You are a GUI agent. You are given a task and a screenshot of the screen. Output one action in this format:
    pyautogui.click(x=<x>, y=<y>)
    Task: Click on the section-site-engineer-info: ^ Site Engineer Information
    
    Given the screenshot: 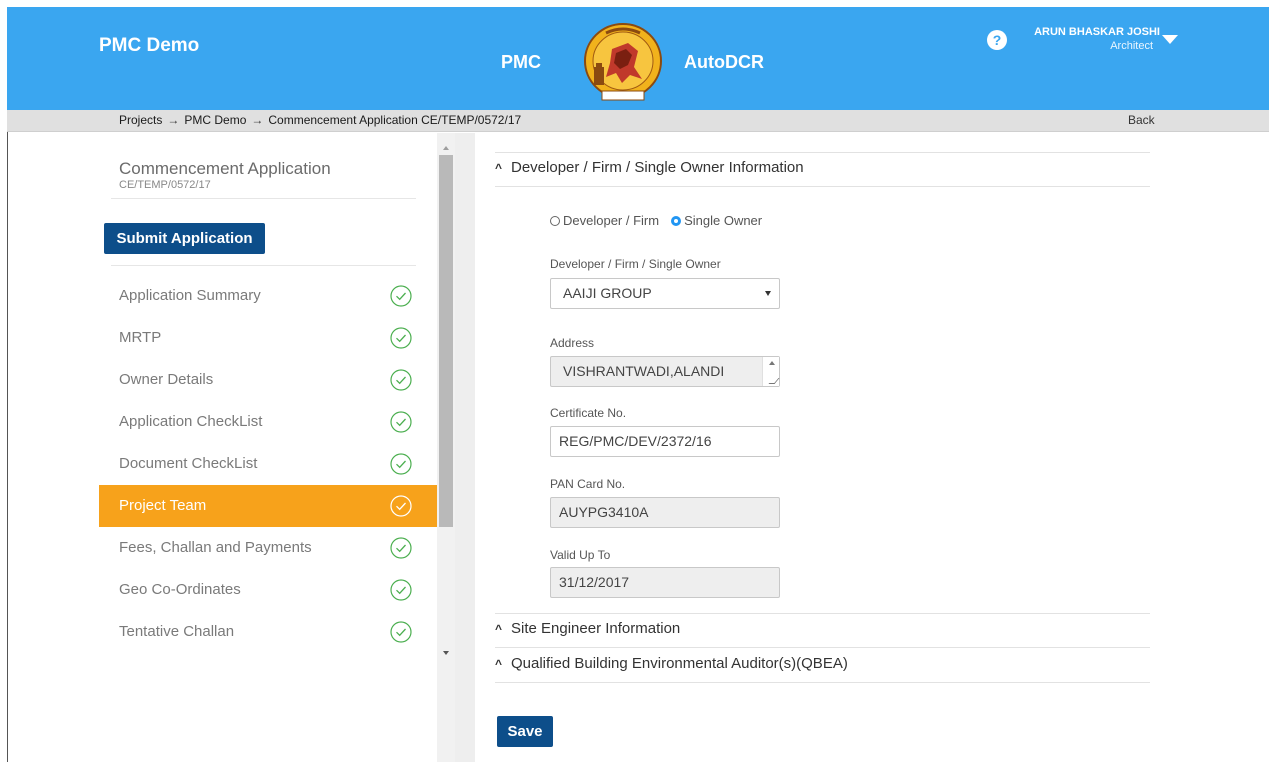 What is the action you would take?
    pyautogui.click(x=587, y=628)
    